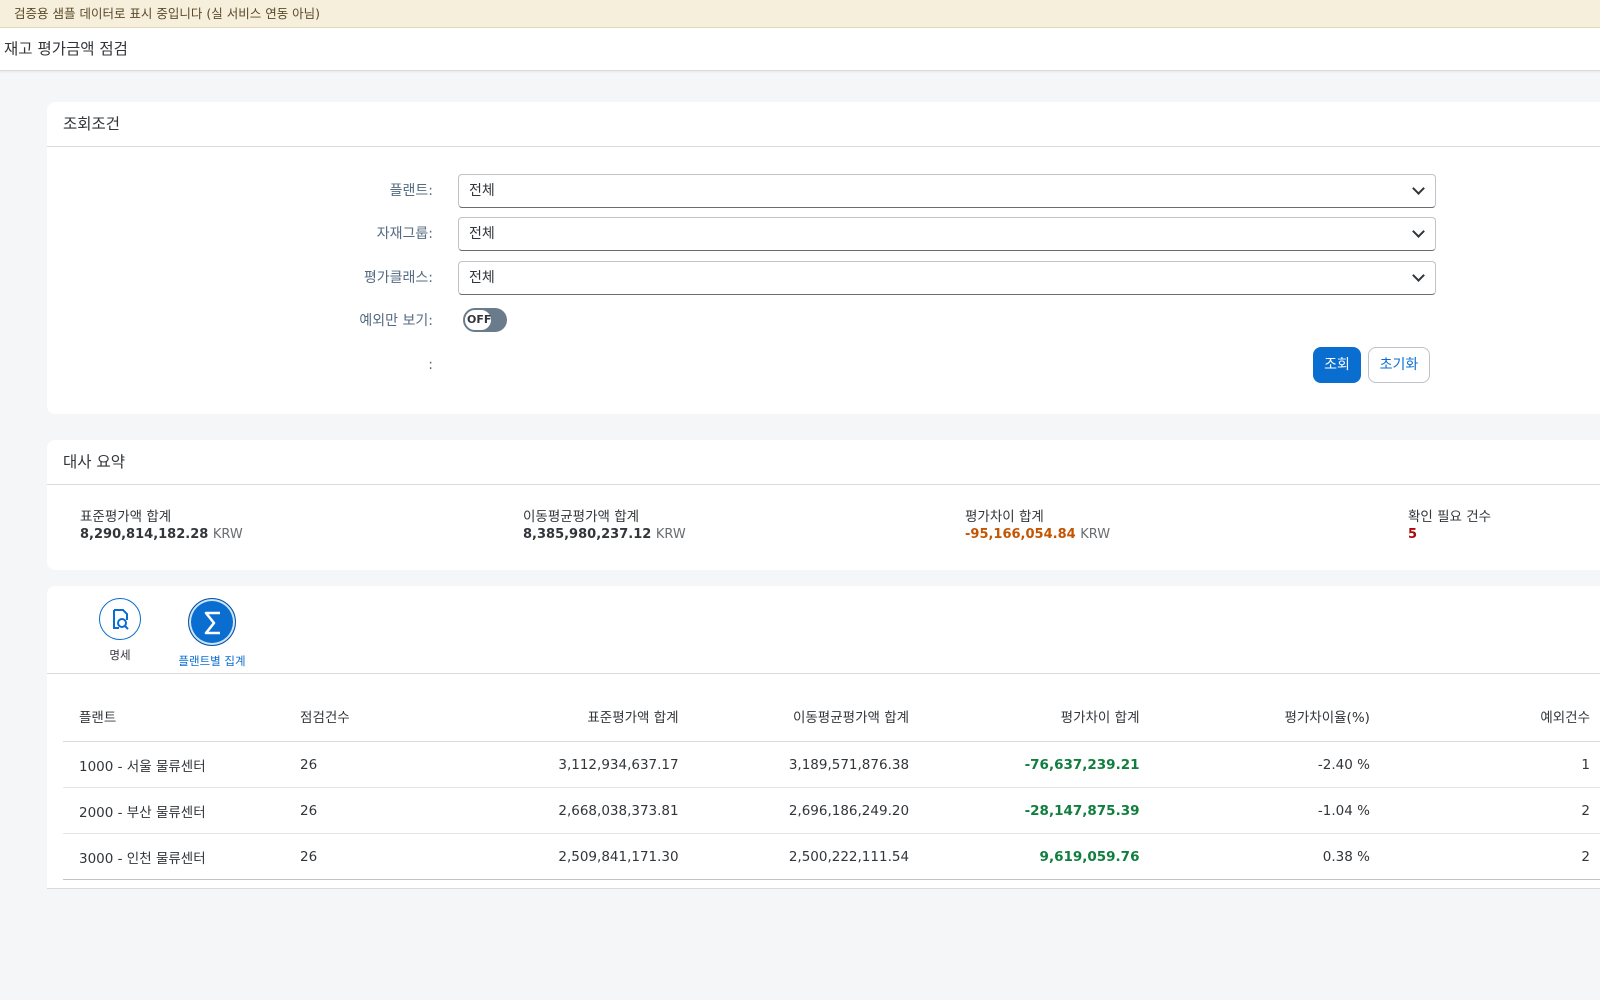 Image resolution: width=1600 pixels, height=1000 pixels. I want to click on cell-difference-total: 9,619,059.76, so click(1034, 856).